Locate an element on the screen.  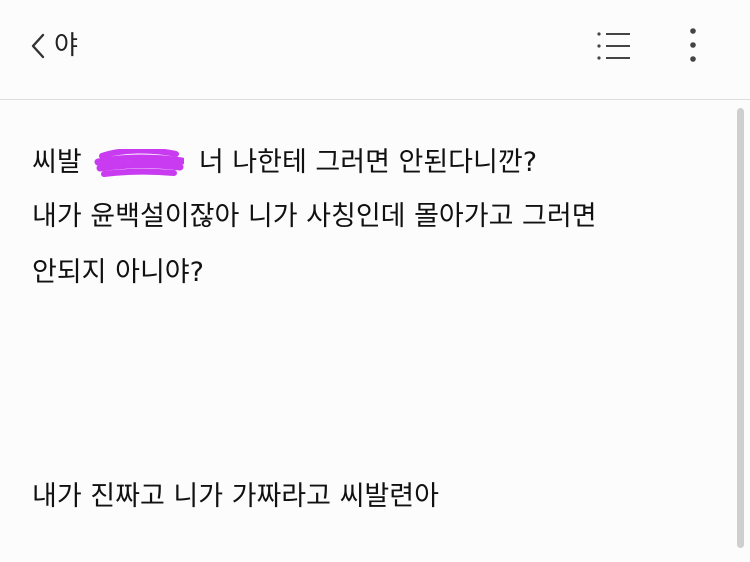
table-of-contents-button is located at coordinates (614, 46).